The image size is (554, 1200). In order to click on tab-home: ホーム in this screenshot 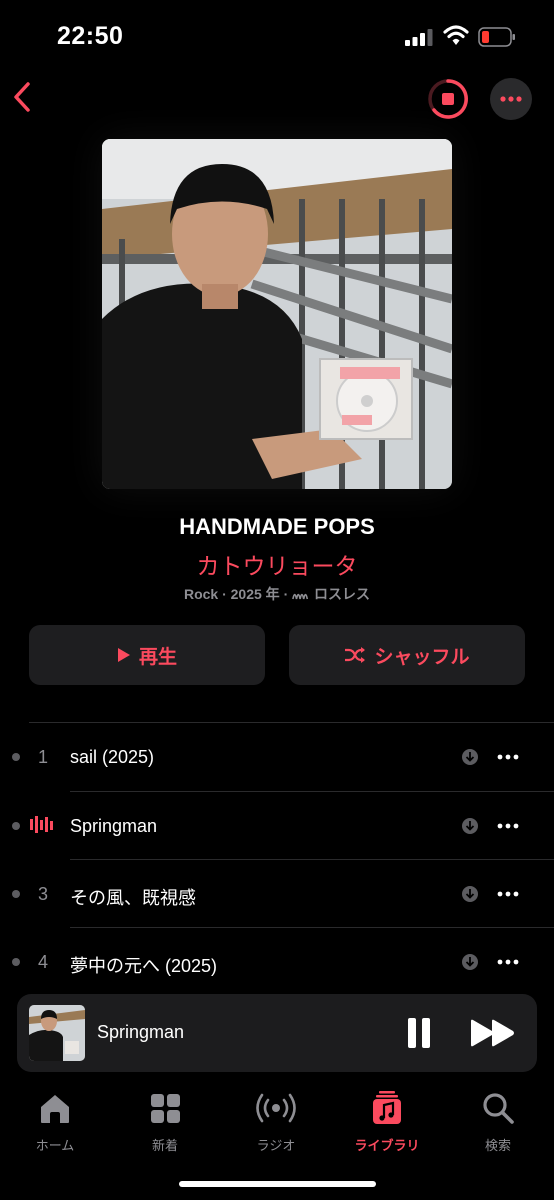, I will do `click(55, 1122)`.